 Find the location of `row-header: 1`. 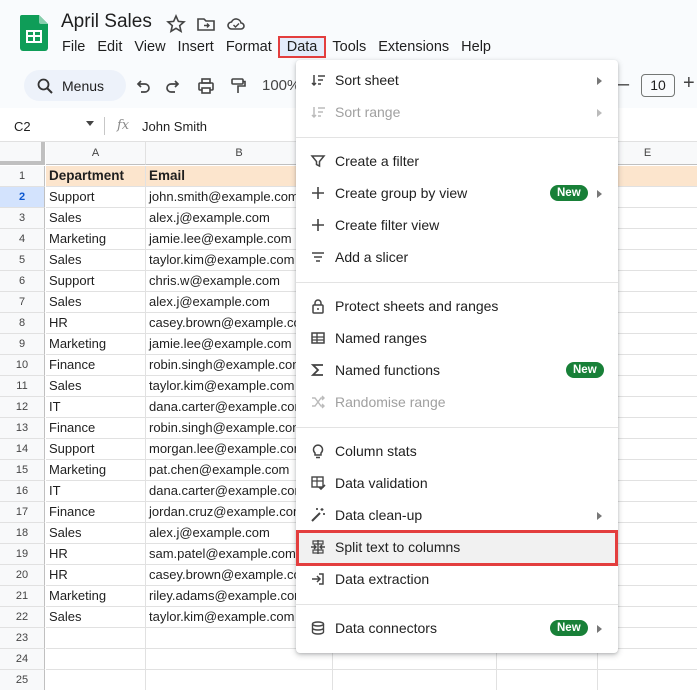

row-header: 1 is located at coordinates (22, 176).